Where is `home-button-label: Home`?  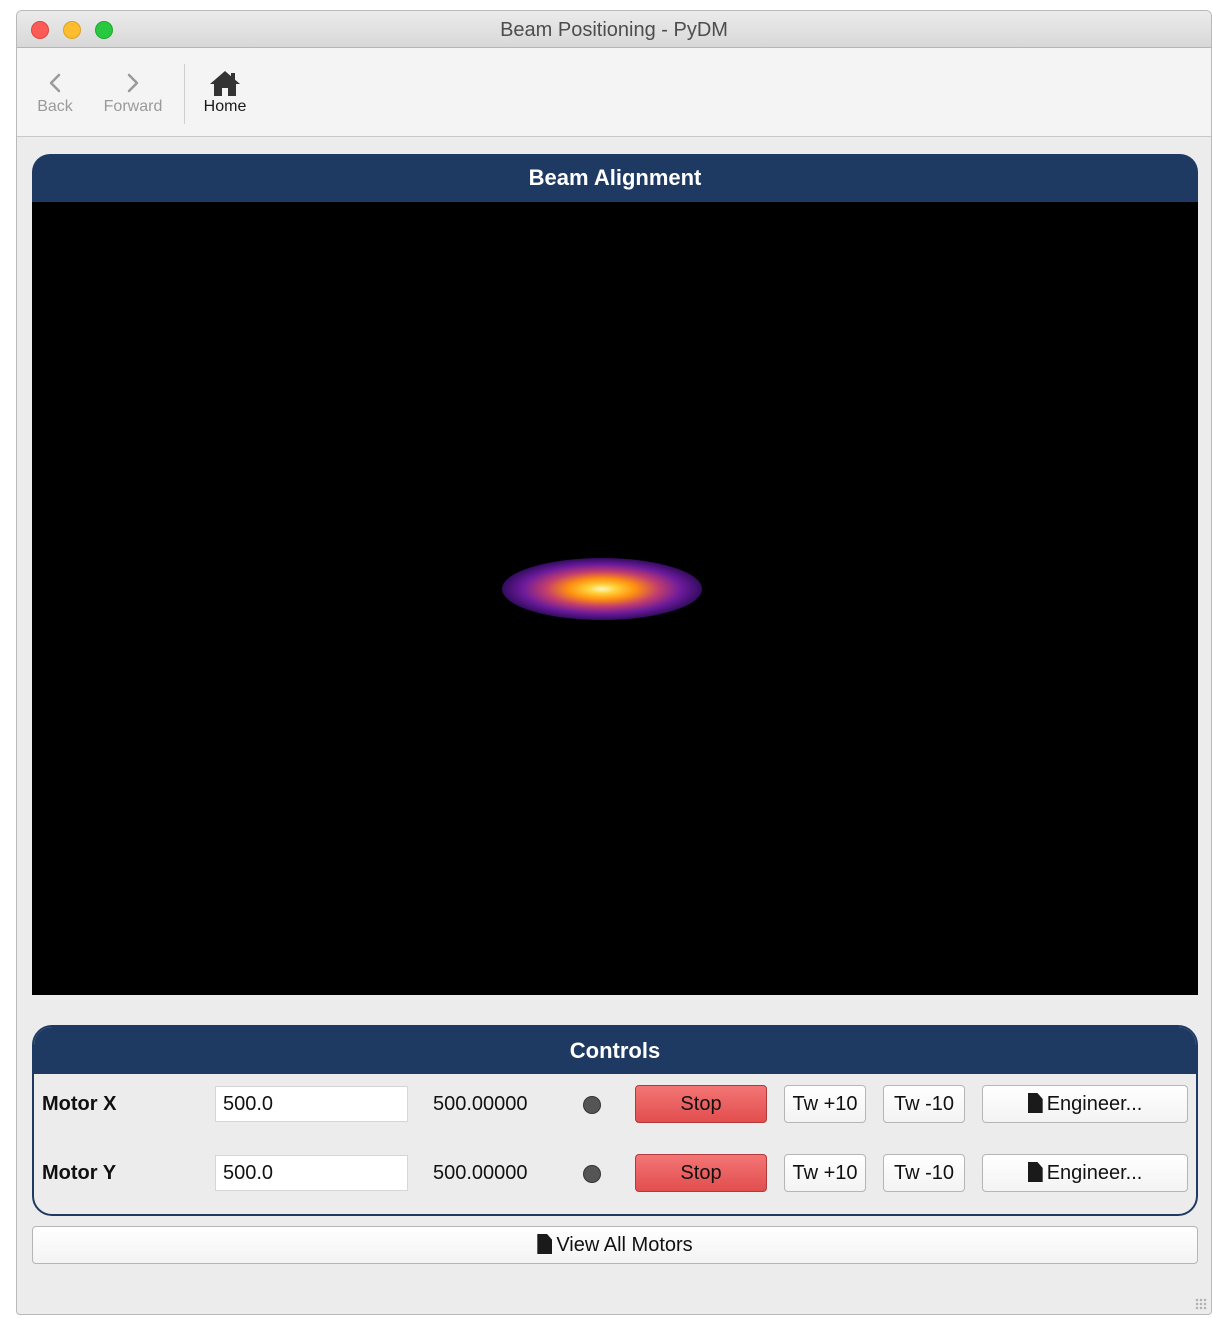 home-button-label: Home is located at coordinates (225, 106).